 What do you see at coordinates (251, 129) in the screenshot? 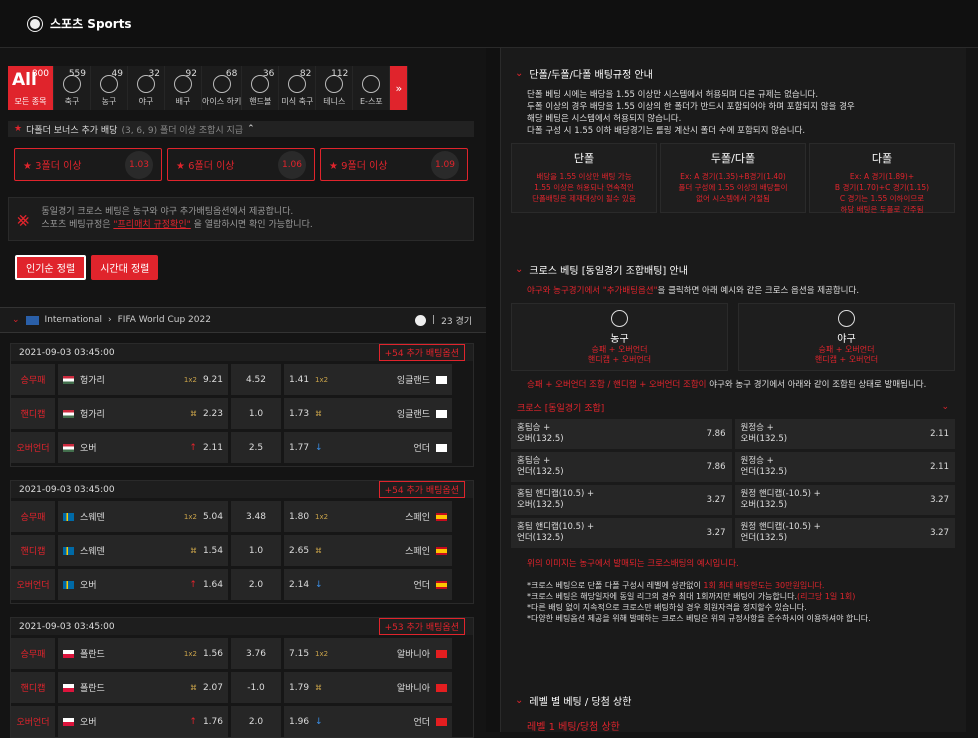
I see `chevron-up-icon: ⌃` at bounding box center [251, 129].